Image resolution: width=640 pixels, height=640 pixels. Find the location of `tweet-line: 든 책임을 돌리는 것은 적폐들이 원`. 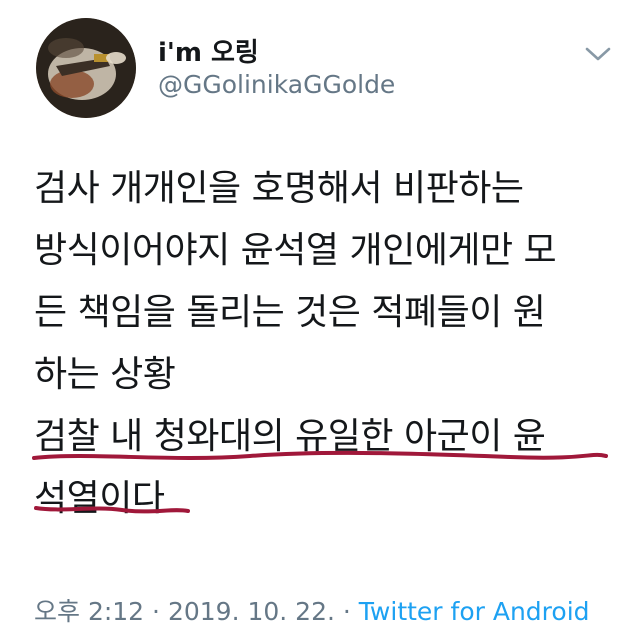

tweet-line: 든 책임을 돌리는 것은 적폐들이 원 is located at coordinates (290, 312).